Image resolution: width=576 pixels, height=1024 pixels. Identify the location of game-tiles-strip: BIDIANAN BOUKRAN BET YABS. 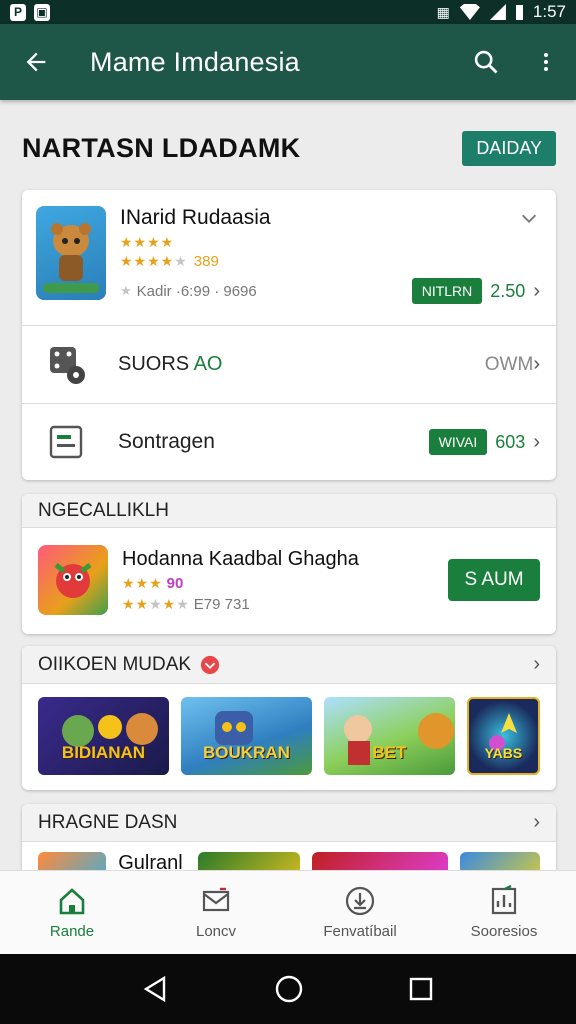
(289, 736).